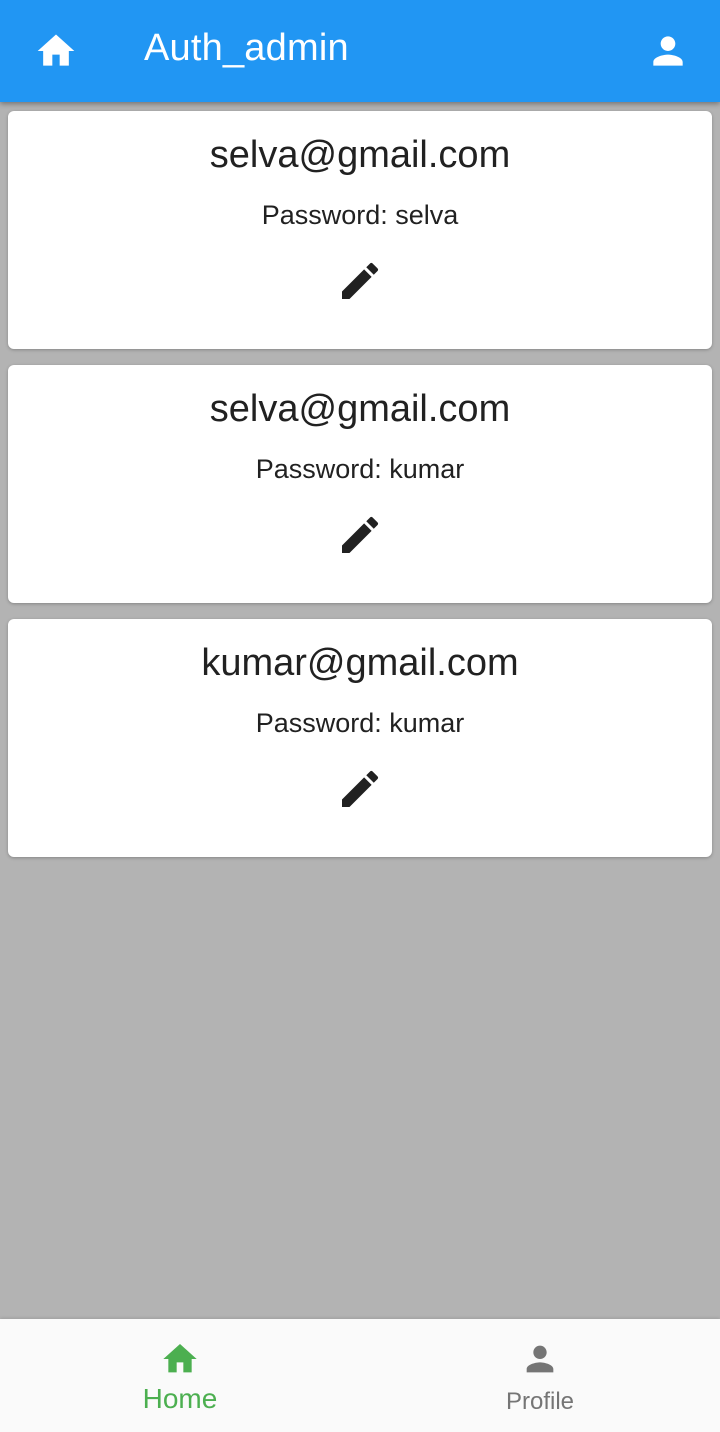 This screenshot has height=1432, width=720. Describe the element at coordinates (540, 1401) in the screenshot. I see `nav-label-profile: Profile` at that location.